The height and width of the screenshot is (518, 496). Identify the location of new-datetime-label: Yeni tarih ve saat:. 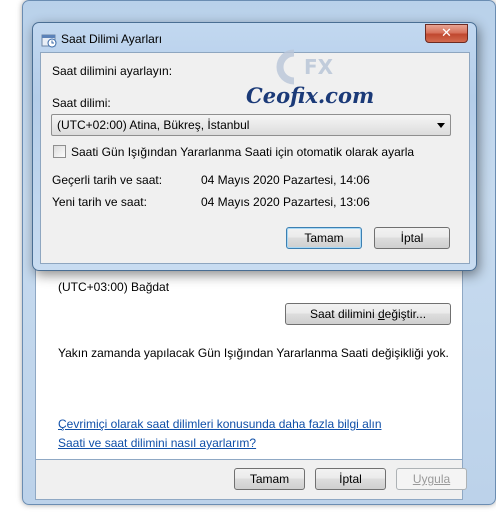
(99, 202).